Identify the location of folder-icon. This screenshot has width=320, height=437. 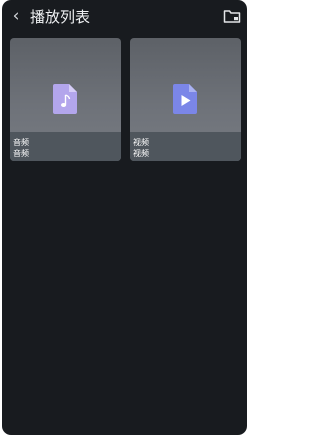
(232, 16).